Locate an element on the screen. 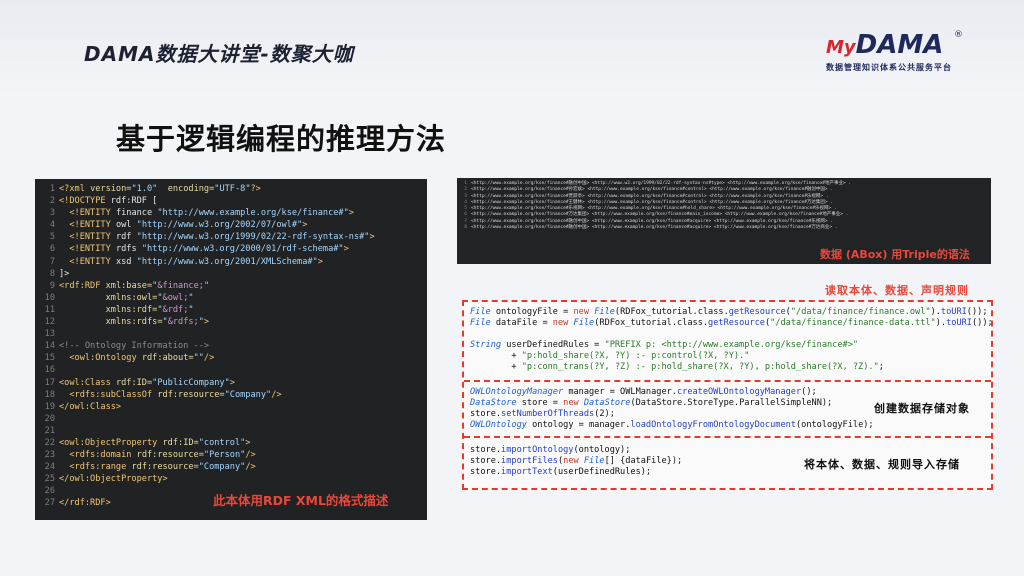  line-number: 1 is located at coordinates (52, 189).